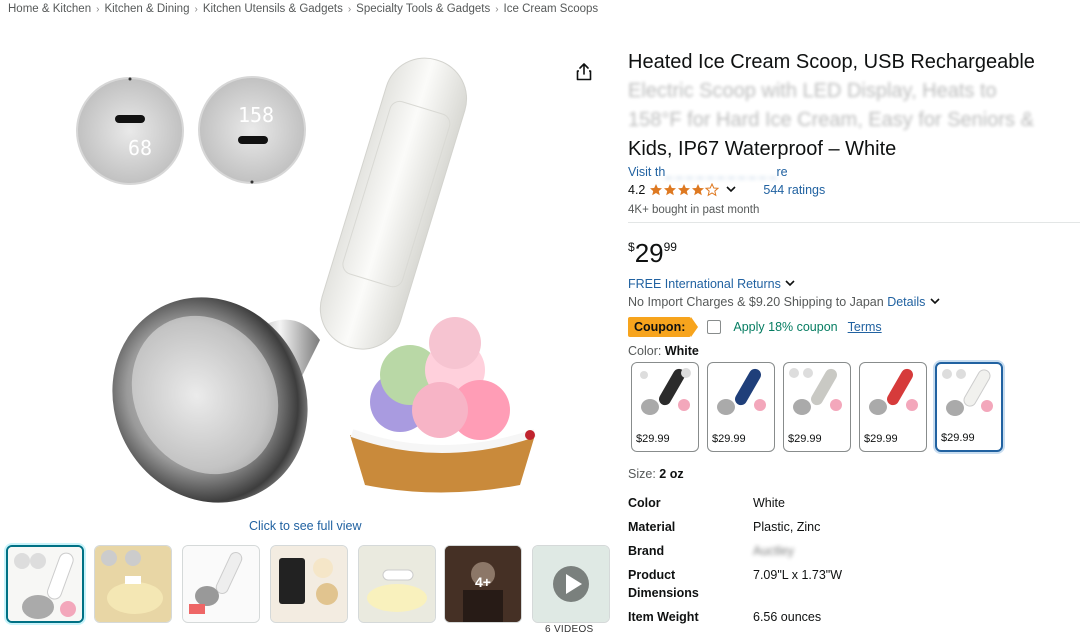 The height and width of the screenshot is (633, 1080). I want to click on breadcrumb-kitchen-dining: Kitchen & Dining, so click(146, 9).